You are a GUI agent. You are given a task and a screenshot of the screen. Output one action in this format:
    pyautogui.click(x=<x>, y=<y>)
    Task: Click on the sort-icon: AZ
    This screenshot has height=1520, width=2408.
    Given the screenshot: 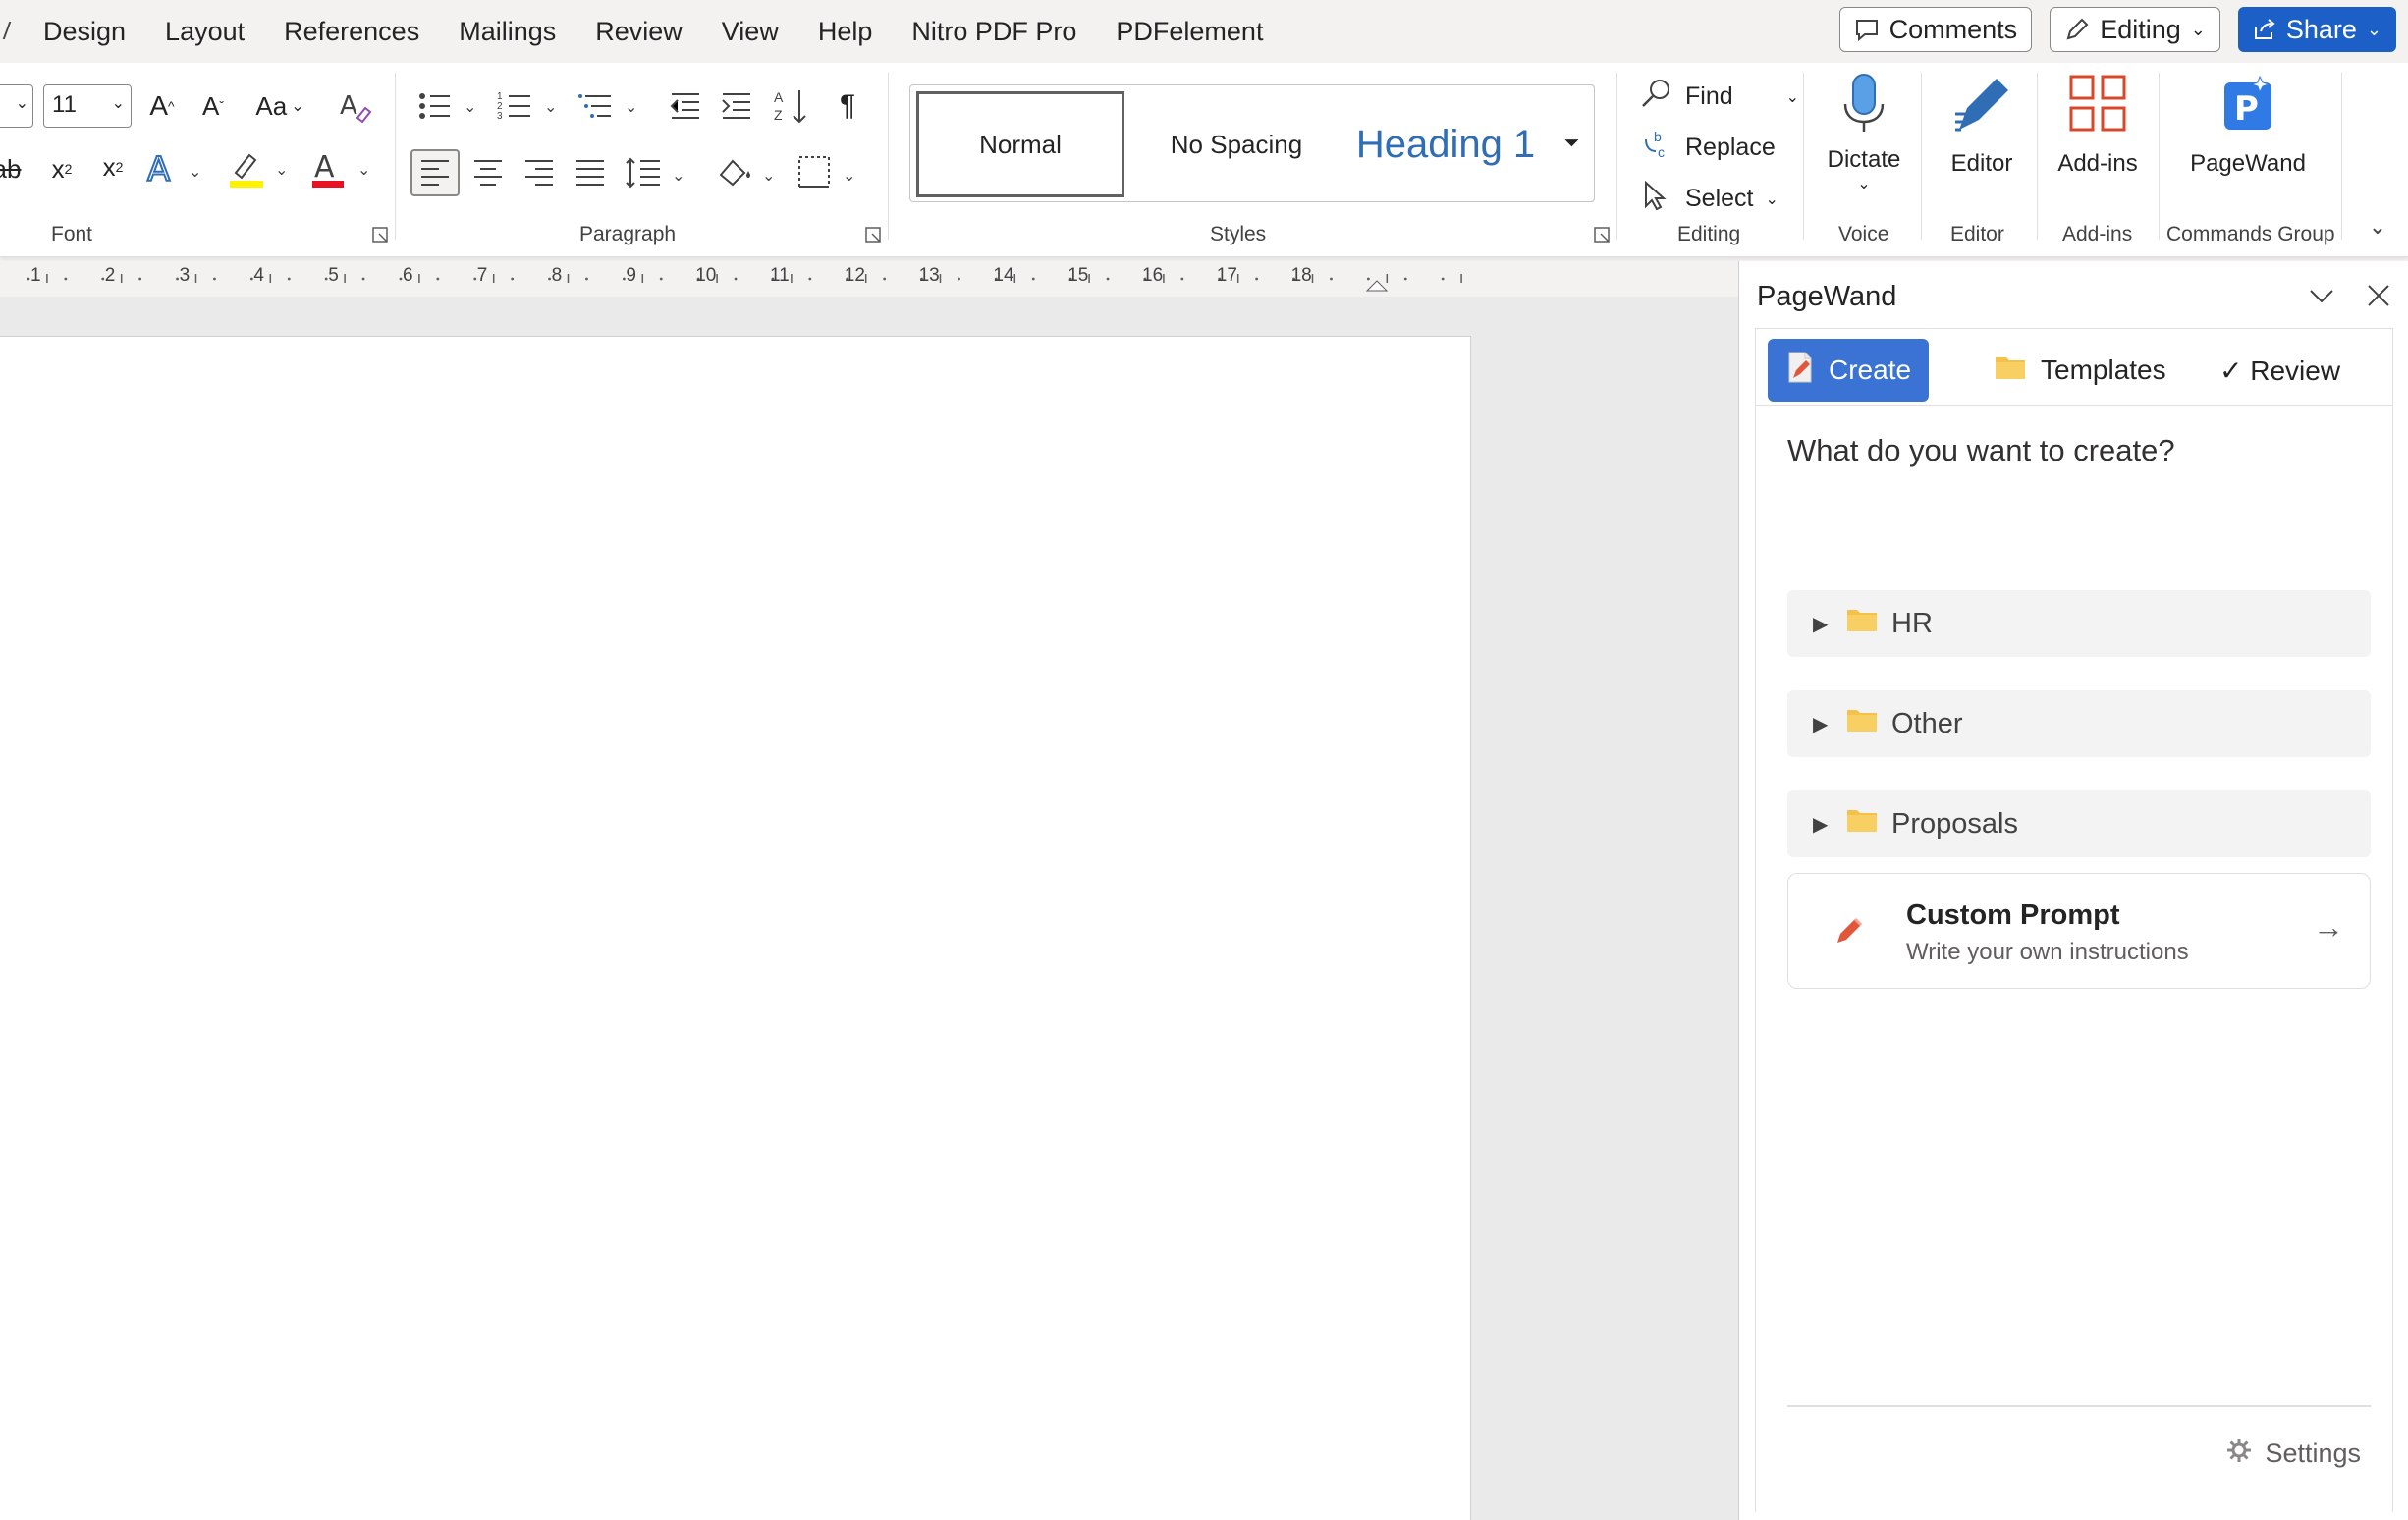 What is the action you would take?
    pyautogui.click(x=792, y=106)
    